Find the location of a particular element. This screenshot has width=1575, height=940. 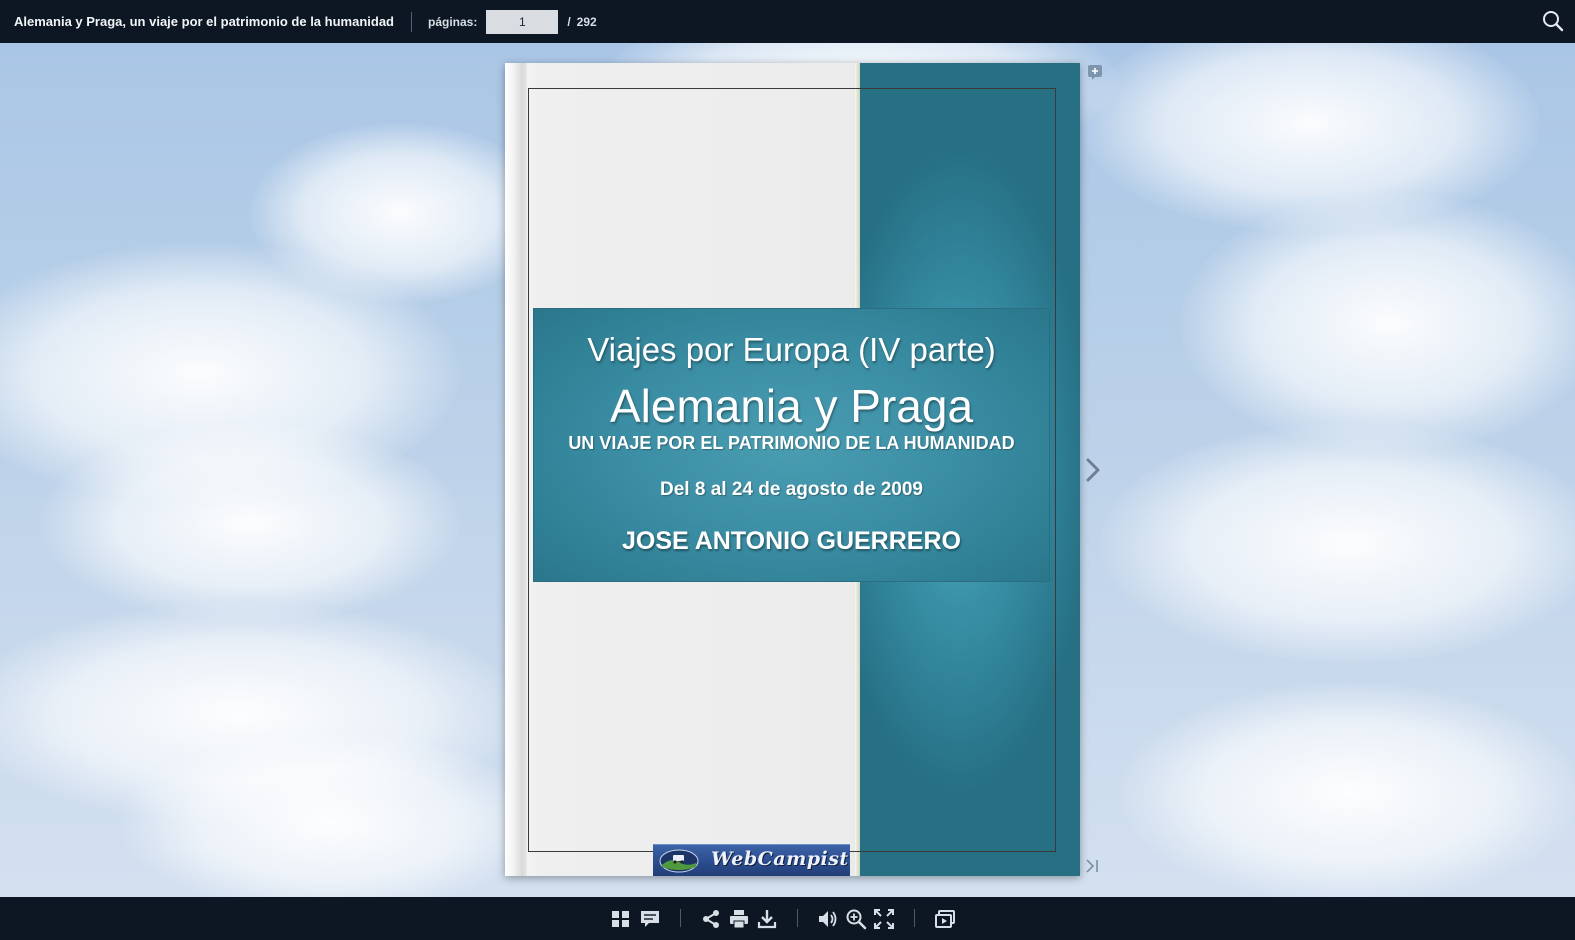

cover-author: JOSE ANTONIO GUERRERO is located at coordinates (791, 541).